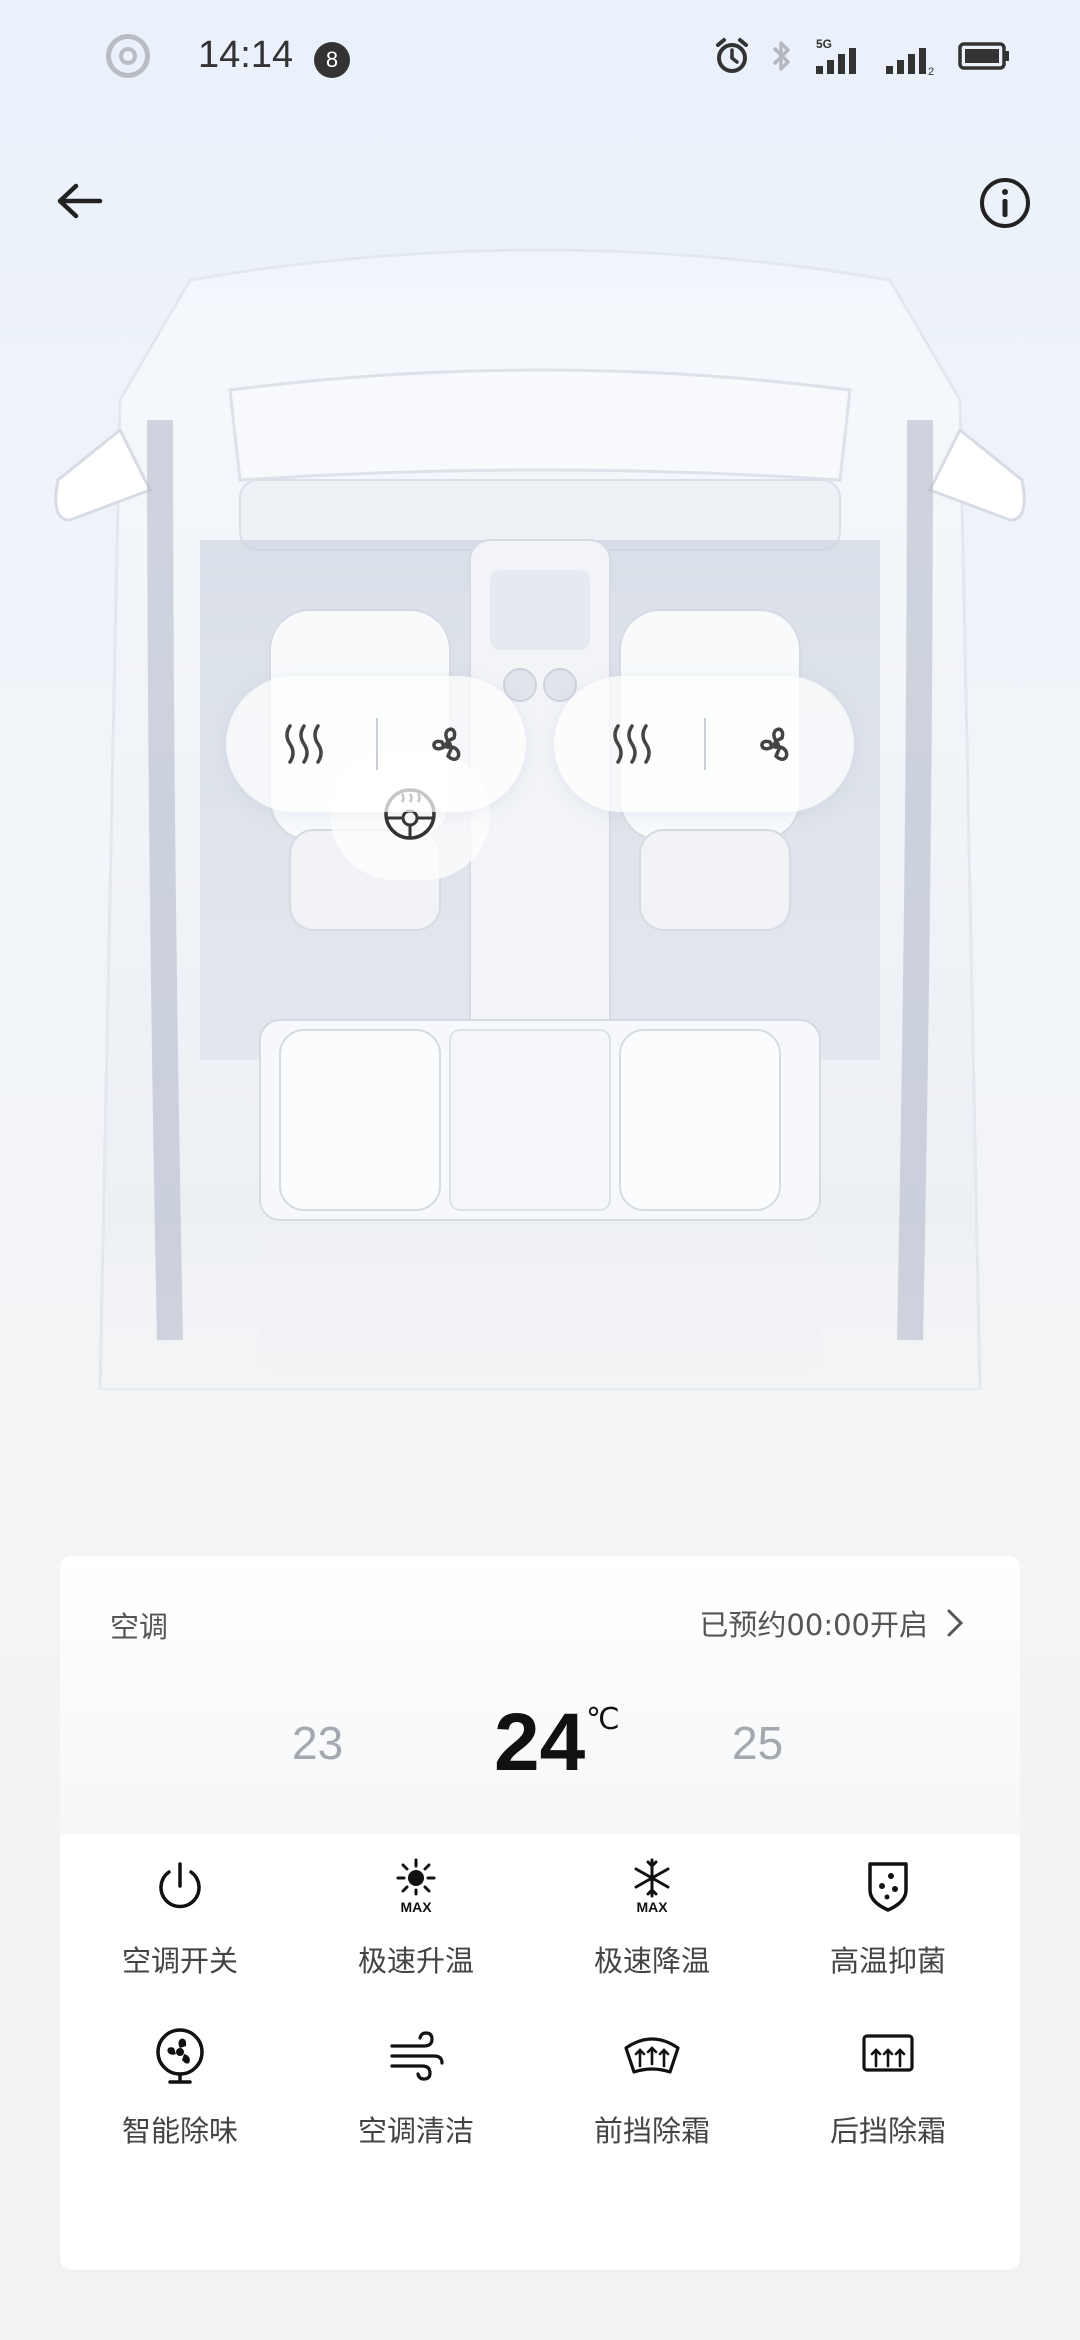 The width and height of the screenshot is (1080, 2340). What do you see at coordinates (888, 2053) in the screenshot?
I see `rear-defrost-icon` at bounding box center [888, 2053].